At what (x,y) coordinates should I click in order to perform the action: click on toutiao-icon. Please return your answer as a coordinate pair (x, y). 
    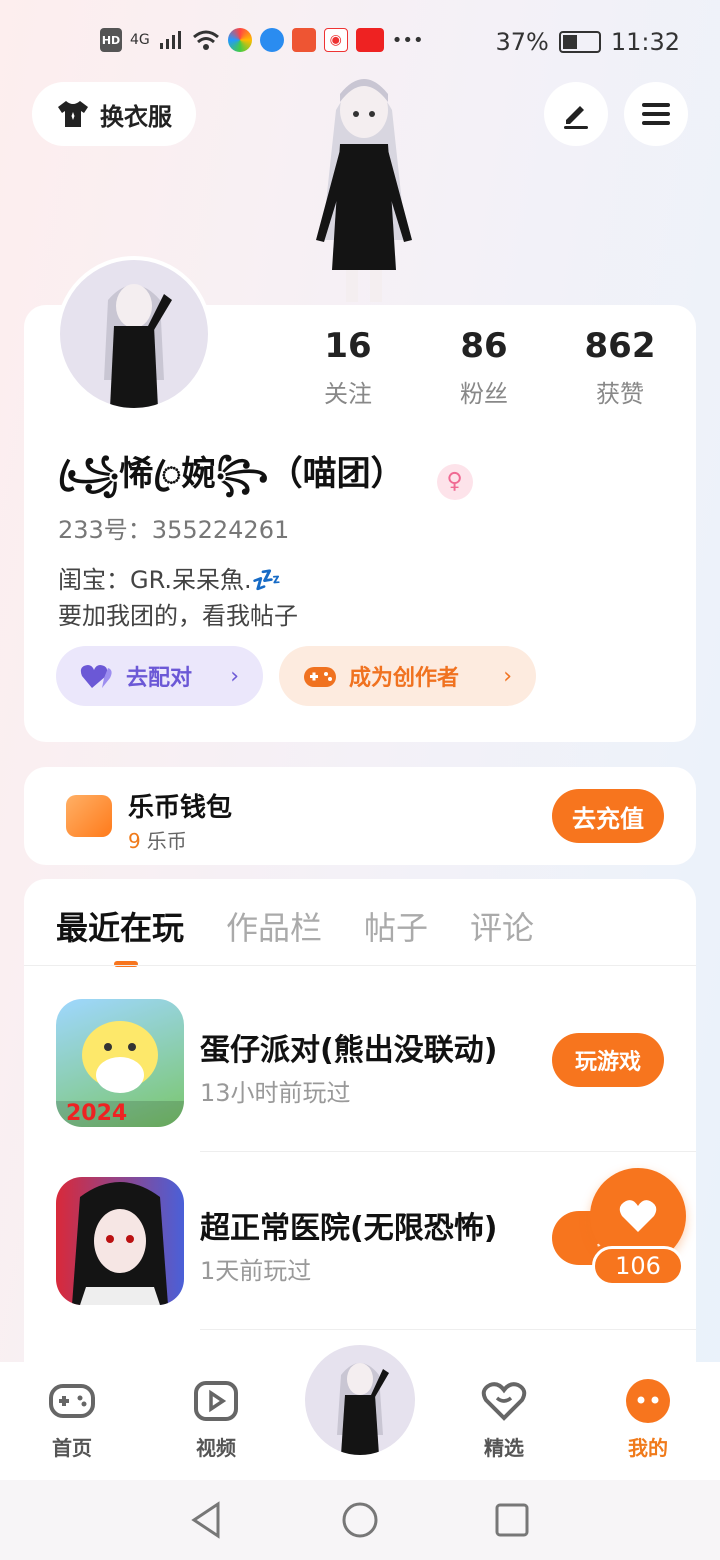
    Looking at the image, I should click on (369, 40).